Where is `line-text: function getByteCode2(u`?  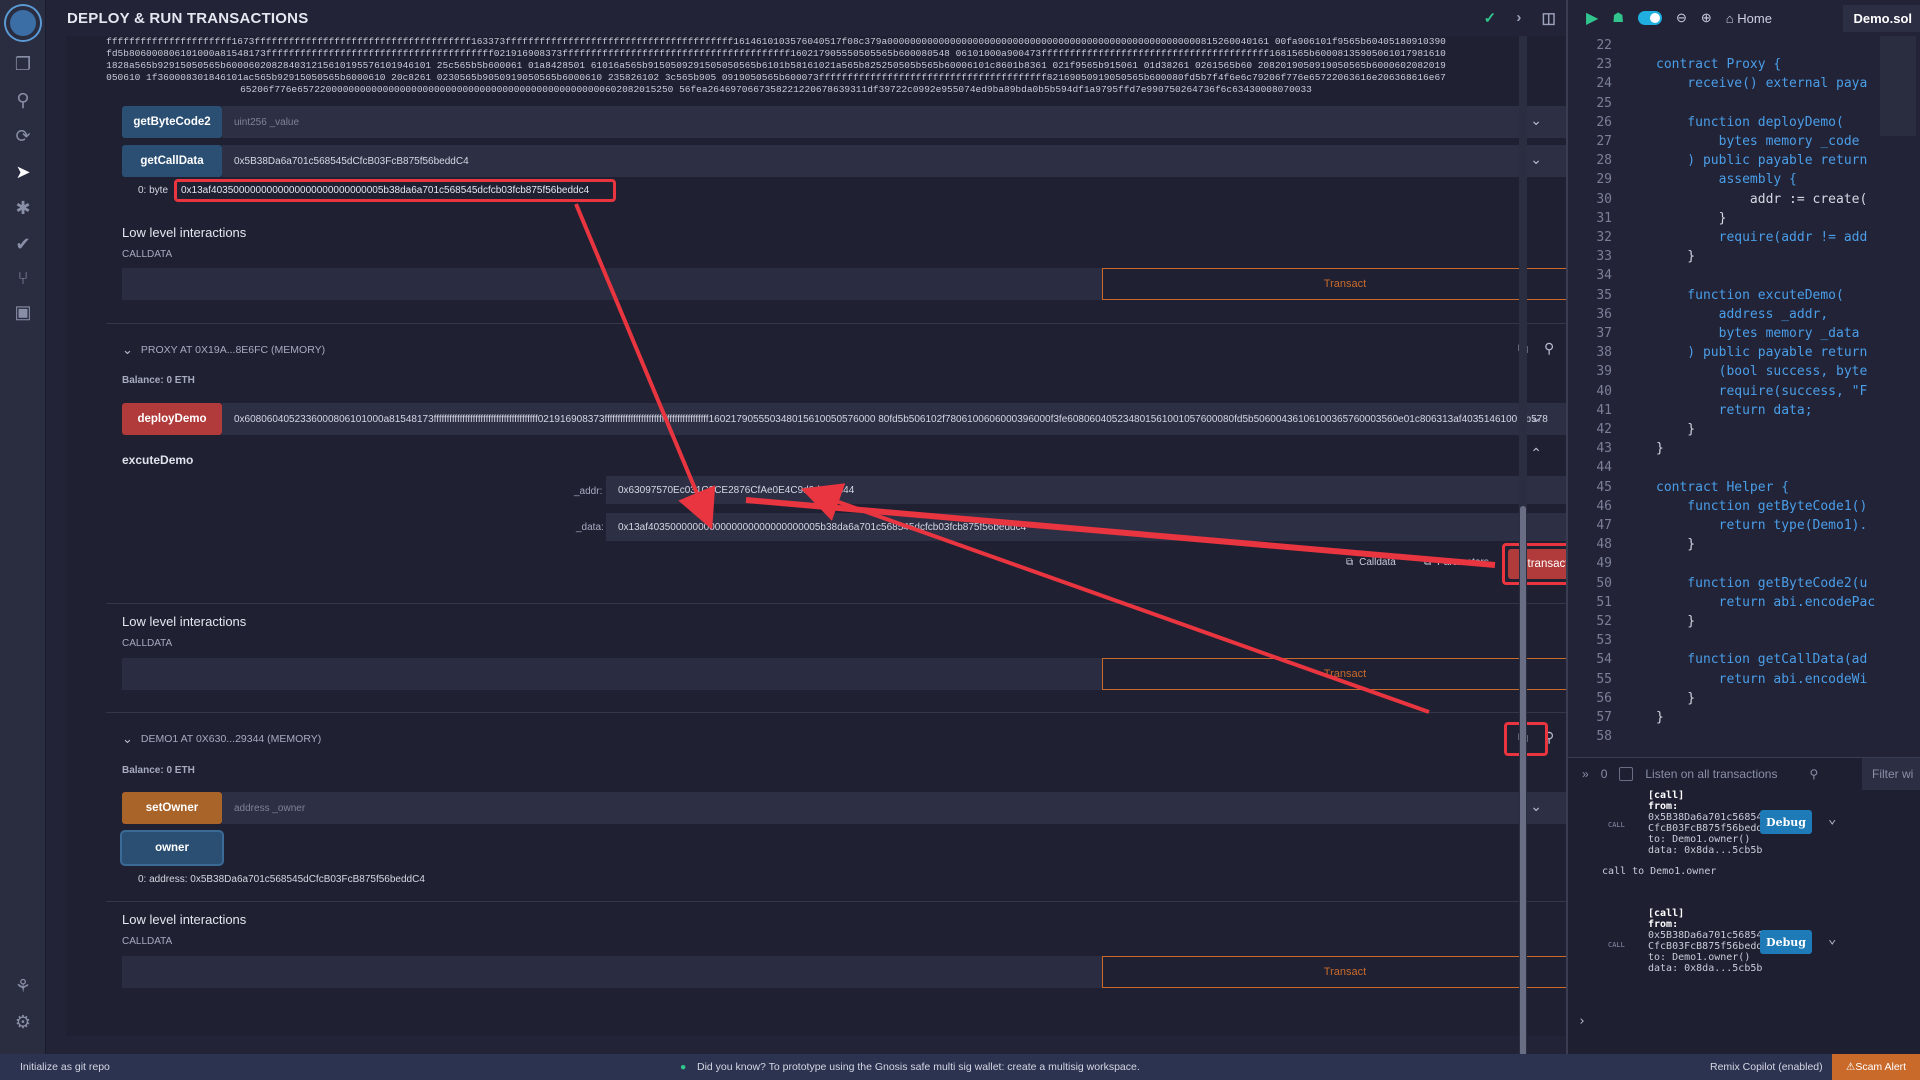 line-text: function getByteCode2(u is located at coordinates (1762, 583).